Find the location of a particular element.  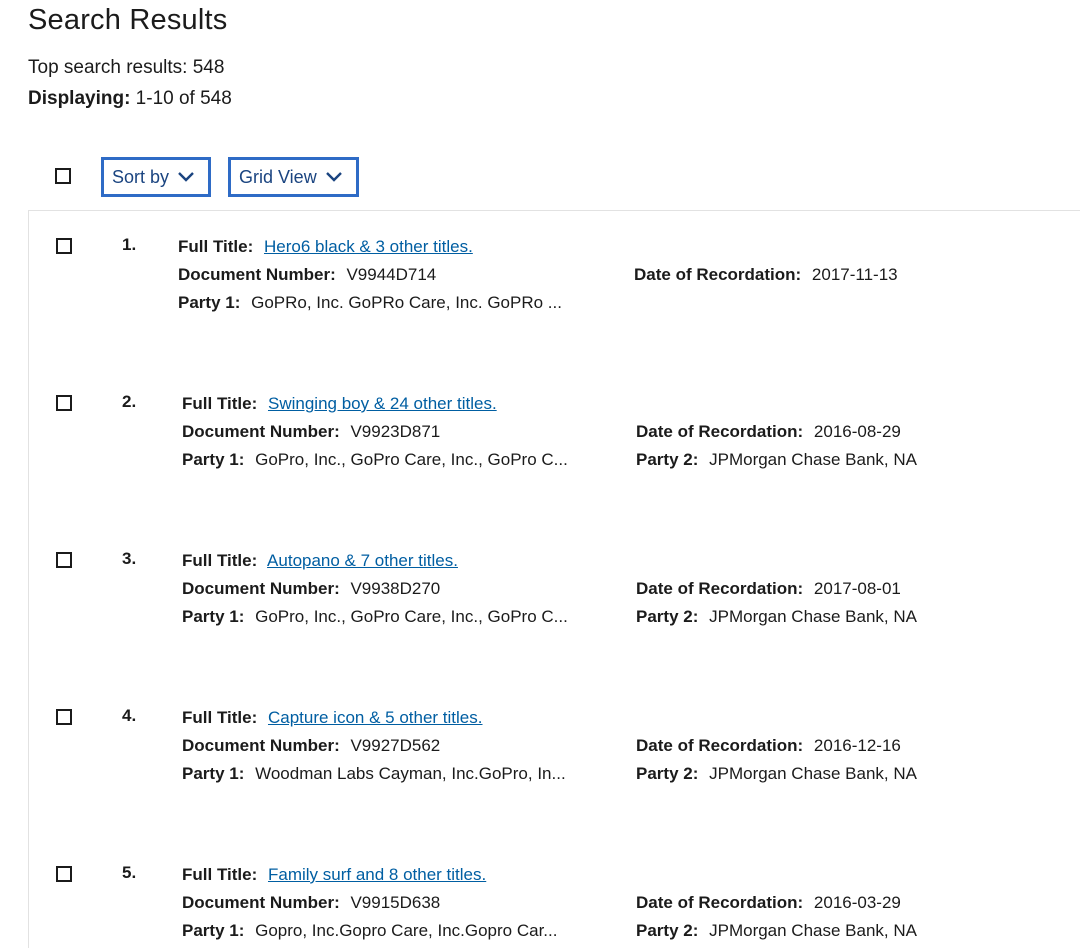

date-of-recordation-row: Date of Recordation: 2016-08-29 is located at coordinates (768, 432).